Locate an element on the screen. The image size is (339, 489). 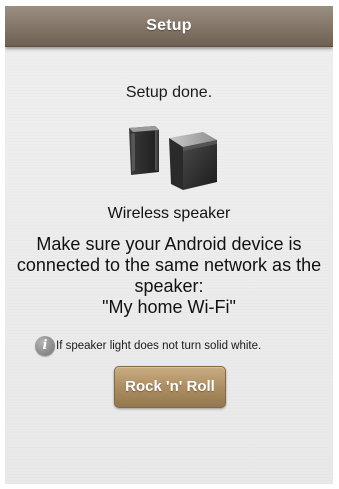
rock-n-roll-button: Rock 'n' Roll is located at coordinates (170, 387).